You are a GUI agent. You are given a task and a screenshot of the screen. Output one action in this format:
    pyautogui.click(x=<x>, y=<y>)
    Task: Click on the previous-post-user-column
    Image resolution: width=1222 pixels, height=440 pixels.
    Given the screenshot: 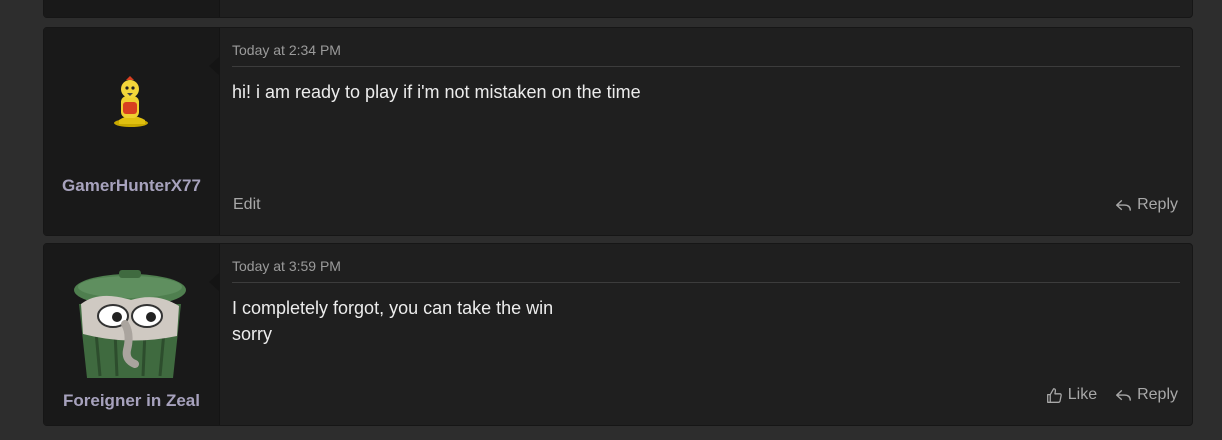 What is the action you would take?
    pyautogui.click(x=132, y=8)
    